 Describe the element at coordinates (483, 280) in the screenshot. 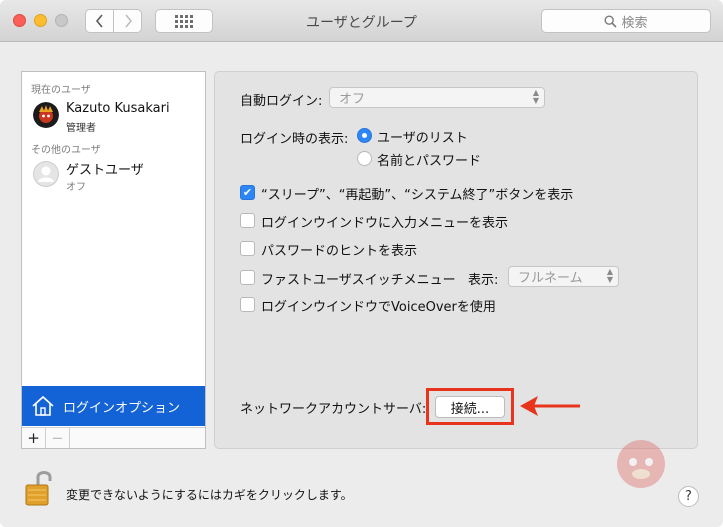

I see `fast-switch-display-label: 表示:` at that location.